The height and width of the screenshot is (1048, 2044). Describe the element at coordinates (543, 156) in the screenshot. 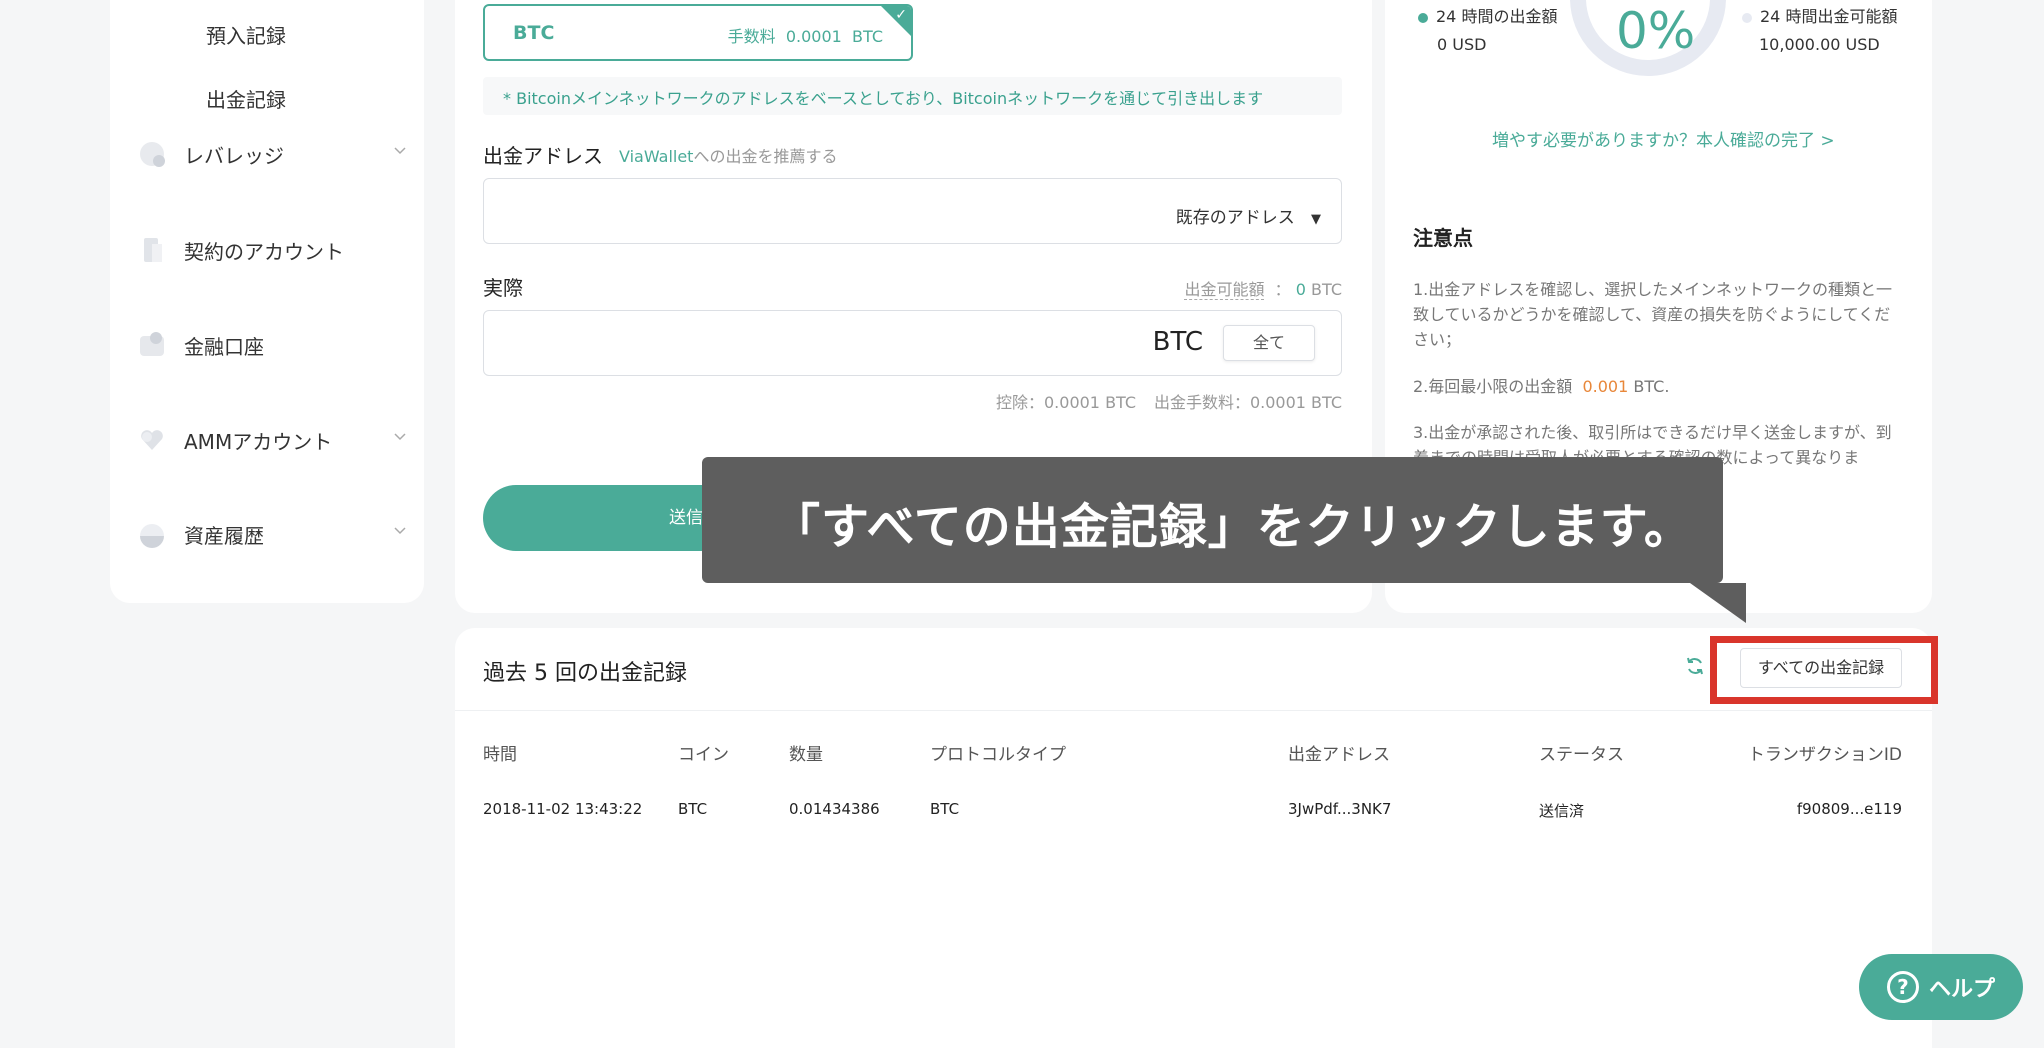

I see `address-label: 出金アドレス` at that location.